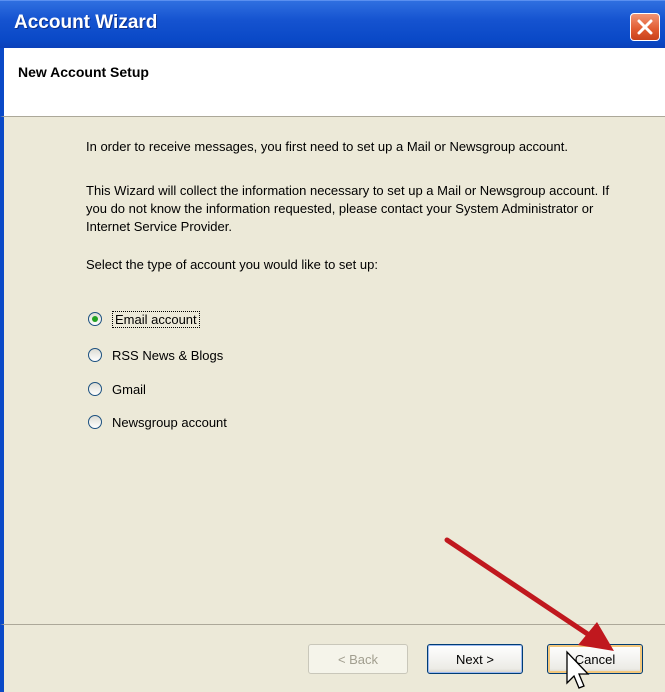 This screenshot has width=665, height=692. I want to click on back-button: < Back, so click(358, 659).